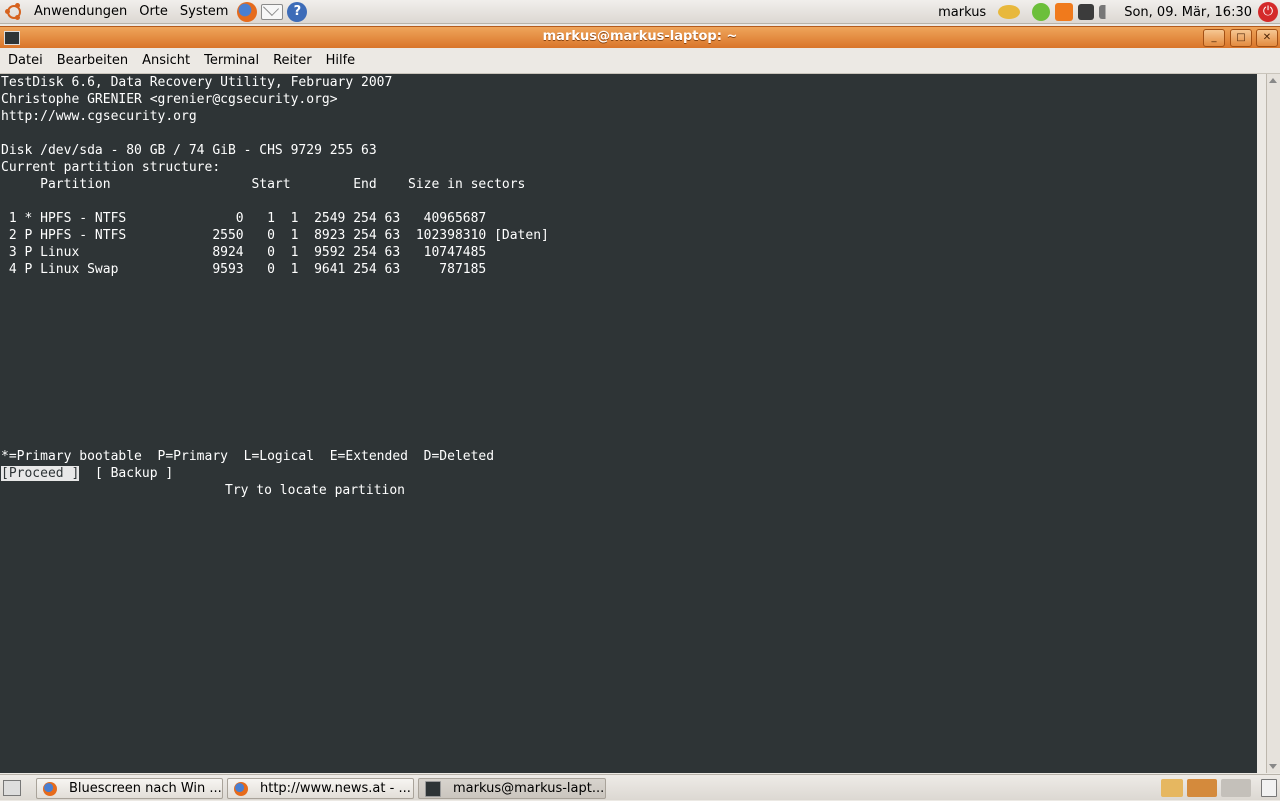  I want to click on folder-icon, so click(1172, 788).